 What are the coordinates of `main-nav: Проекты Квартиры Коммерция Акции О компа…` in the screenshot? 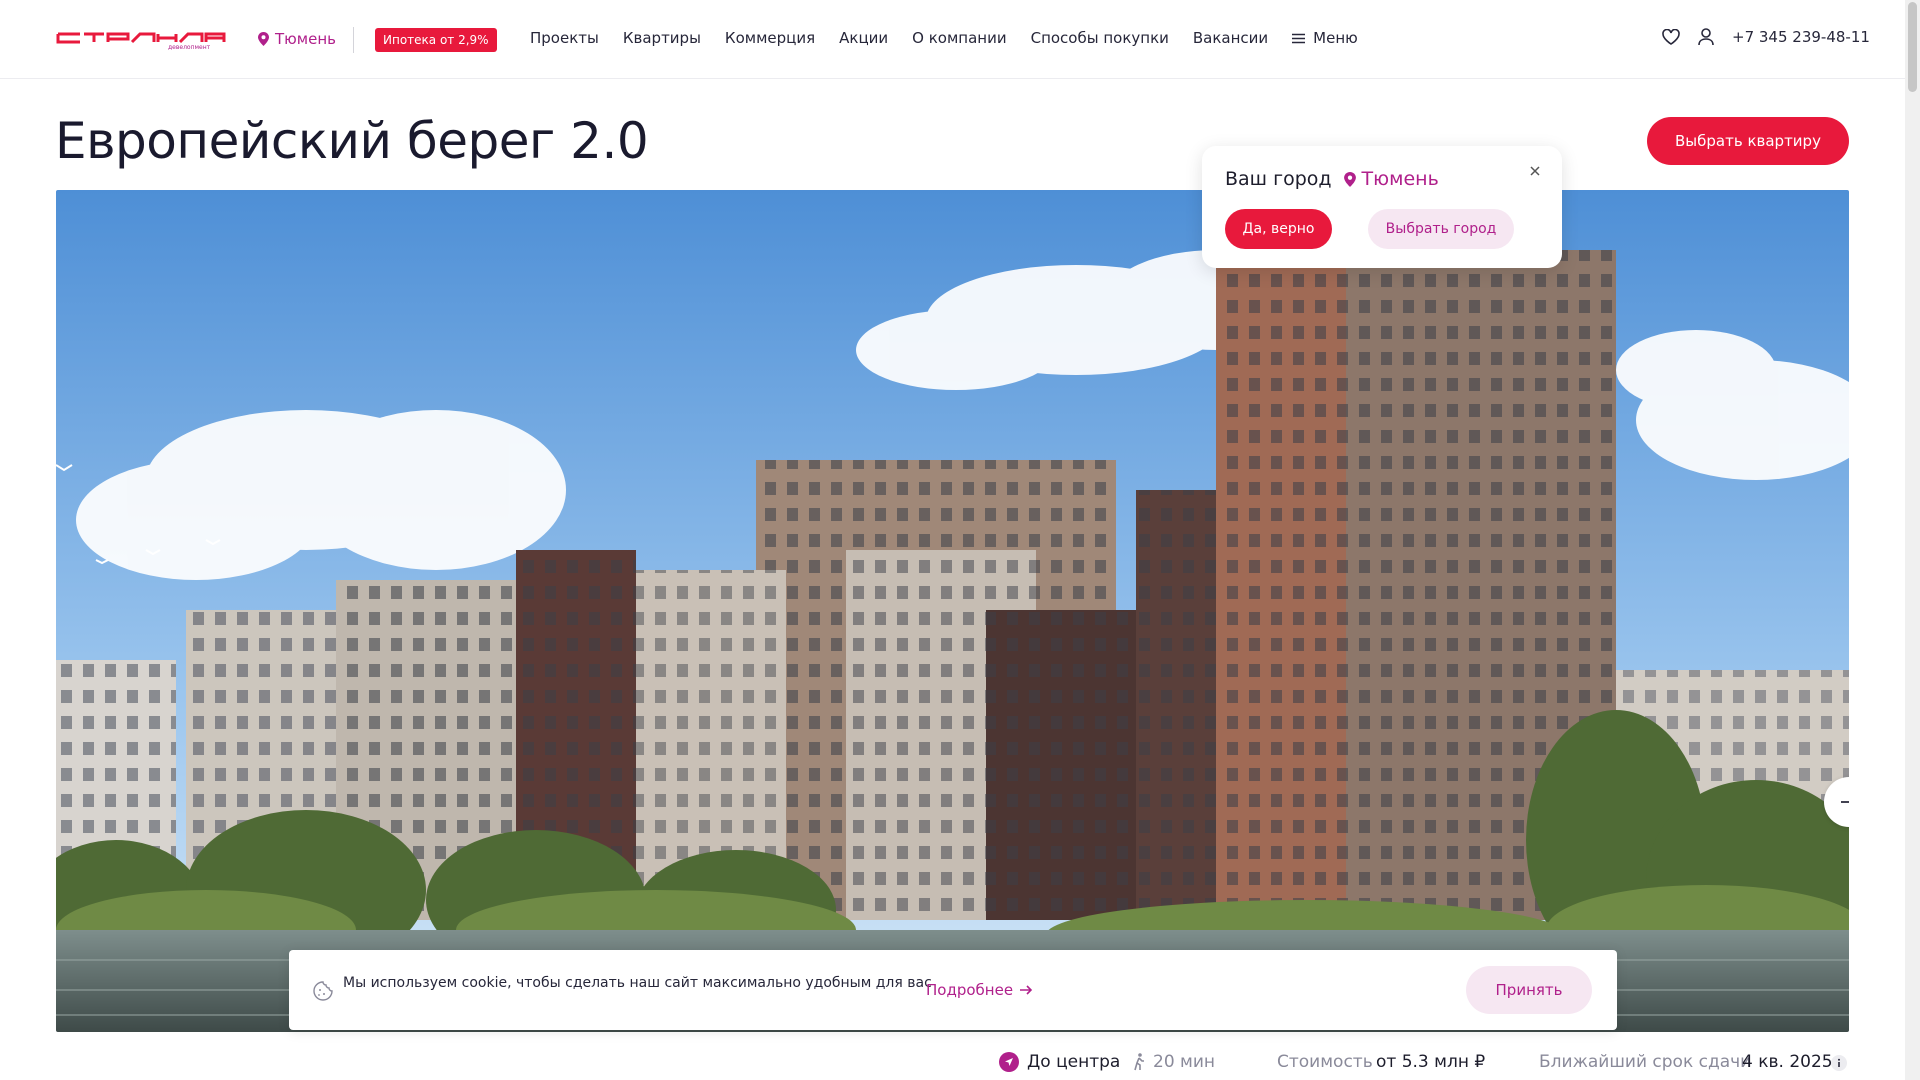 It's located at (944, 38).